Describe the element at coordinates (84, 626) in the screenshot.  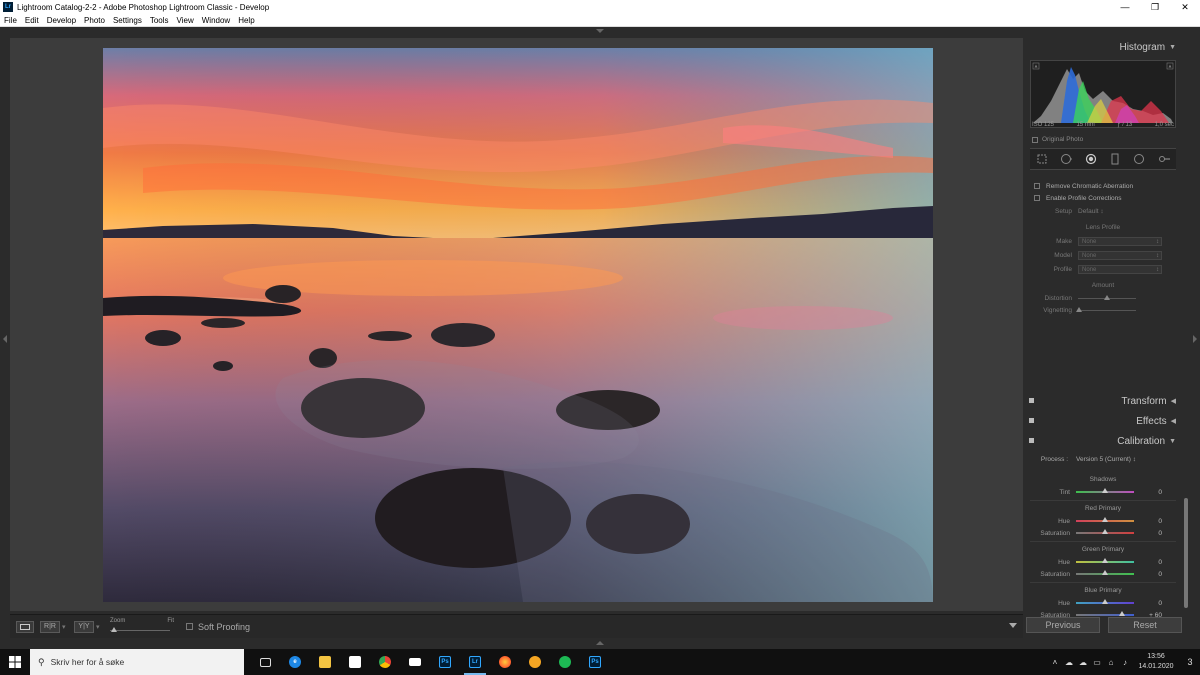
I see `before-after-yy-button: Y|Y` at that location.